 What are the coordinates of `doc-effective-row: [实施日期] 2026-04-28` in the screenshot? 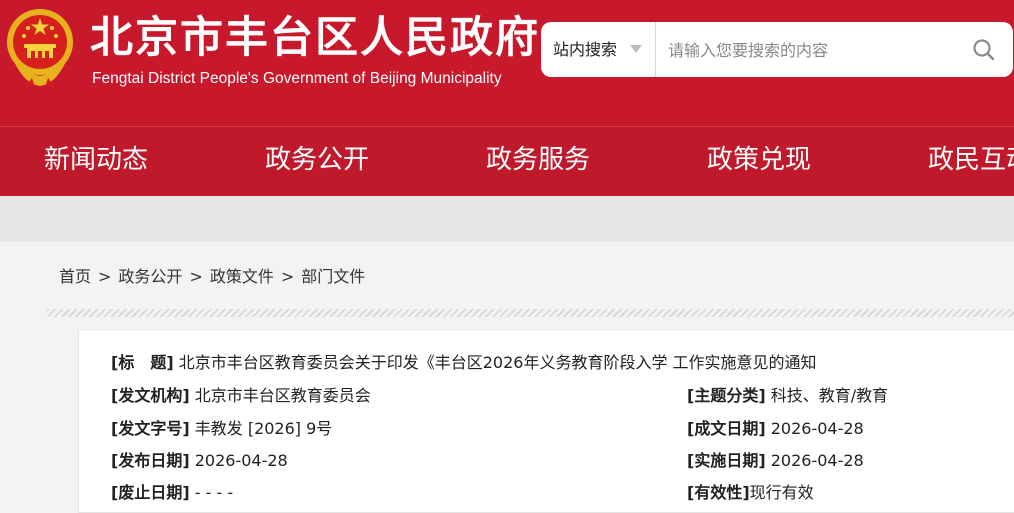 It's located at (775, 461).